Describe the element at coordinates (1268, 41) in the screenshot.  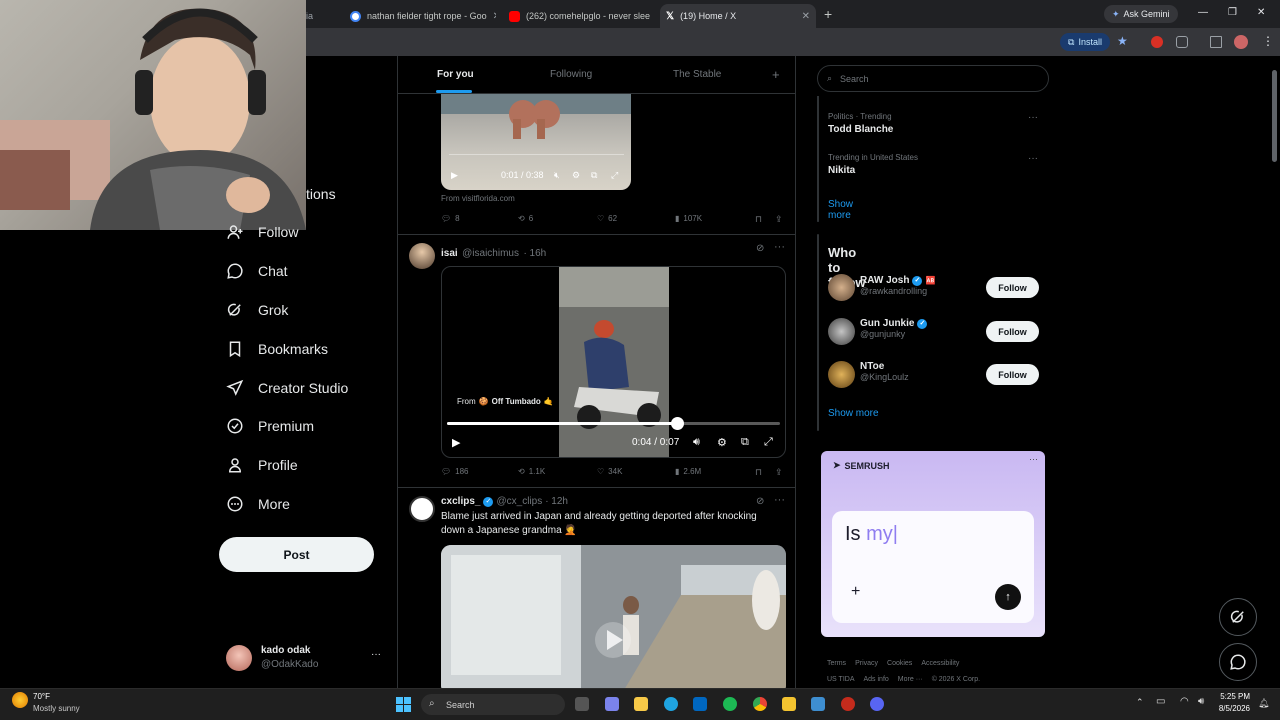
I see `browser-menu-icon: ⋮` at that location.